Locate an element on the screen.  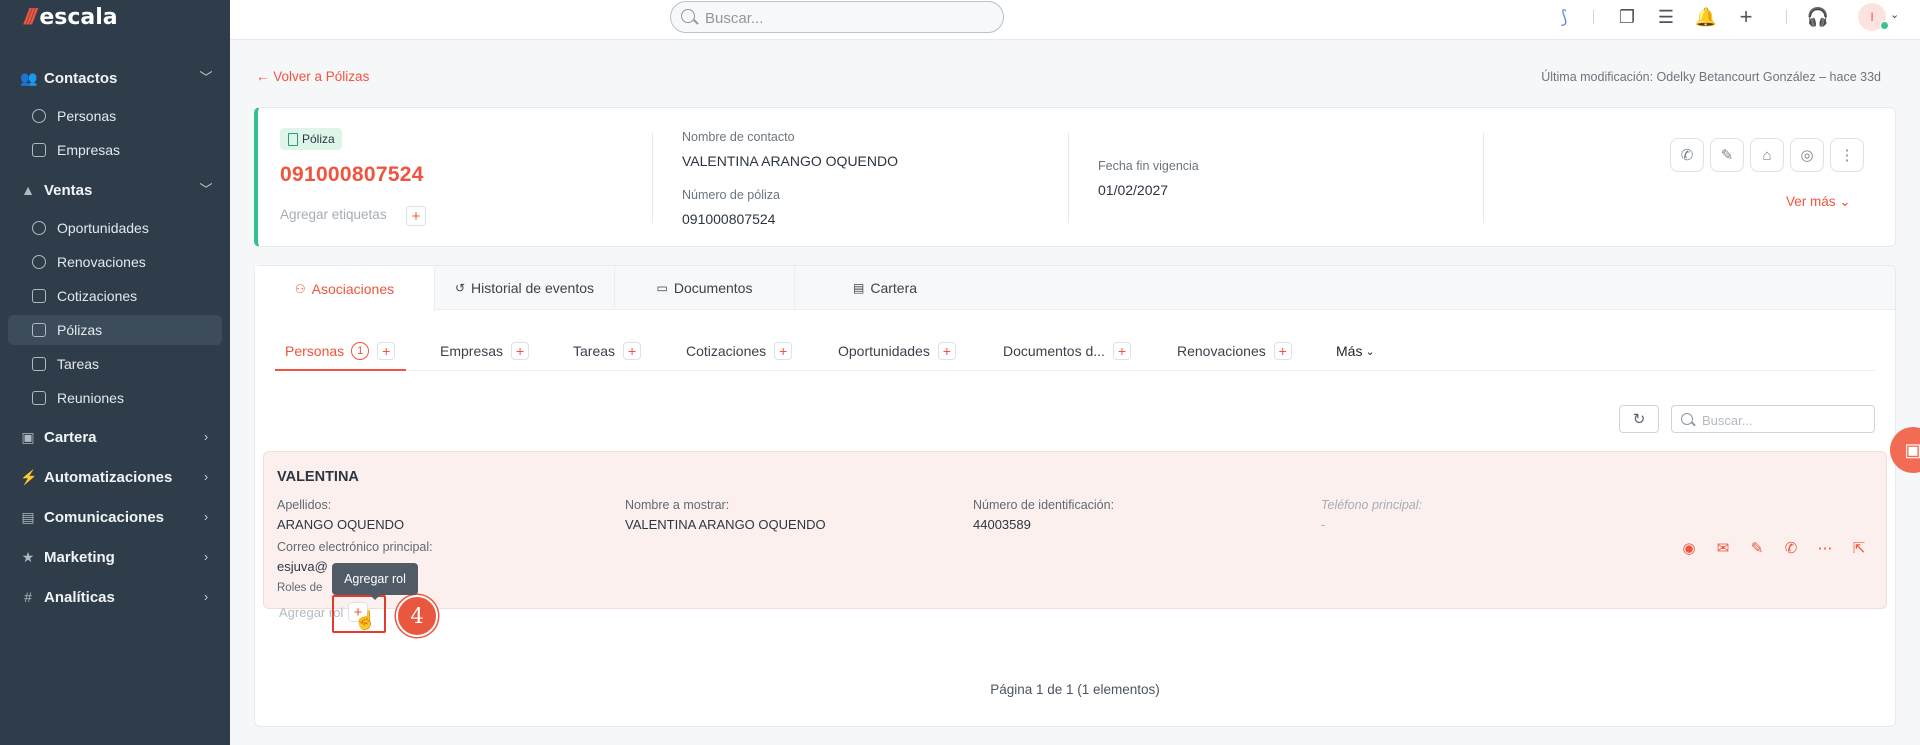
tooltip: Agregar rol is located at coordinates (375, 581).